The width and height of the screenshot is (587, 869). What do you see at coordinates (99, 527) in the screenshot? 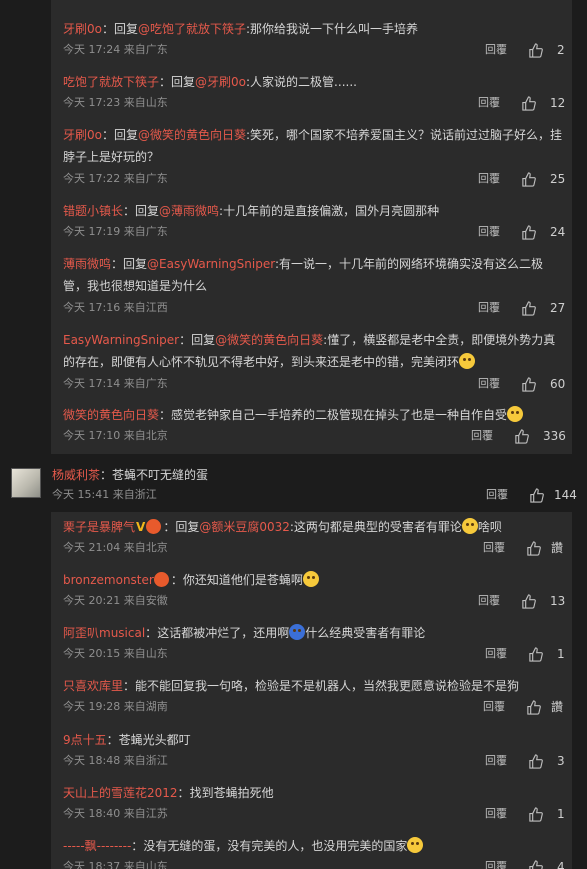
I see `reply-username: 栗子是暴脾气` at bounding box center [99, 527].